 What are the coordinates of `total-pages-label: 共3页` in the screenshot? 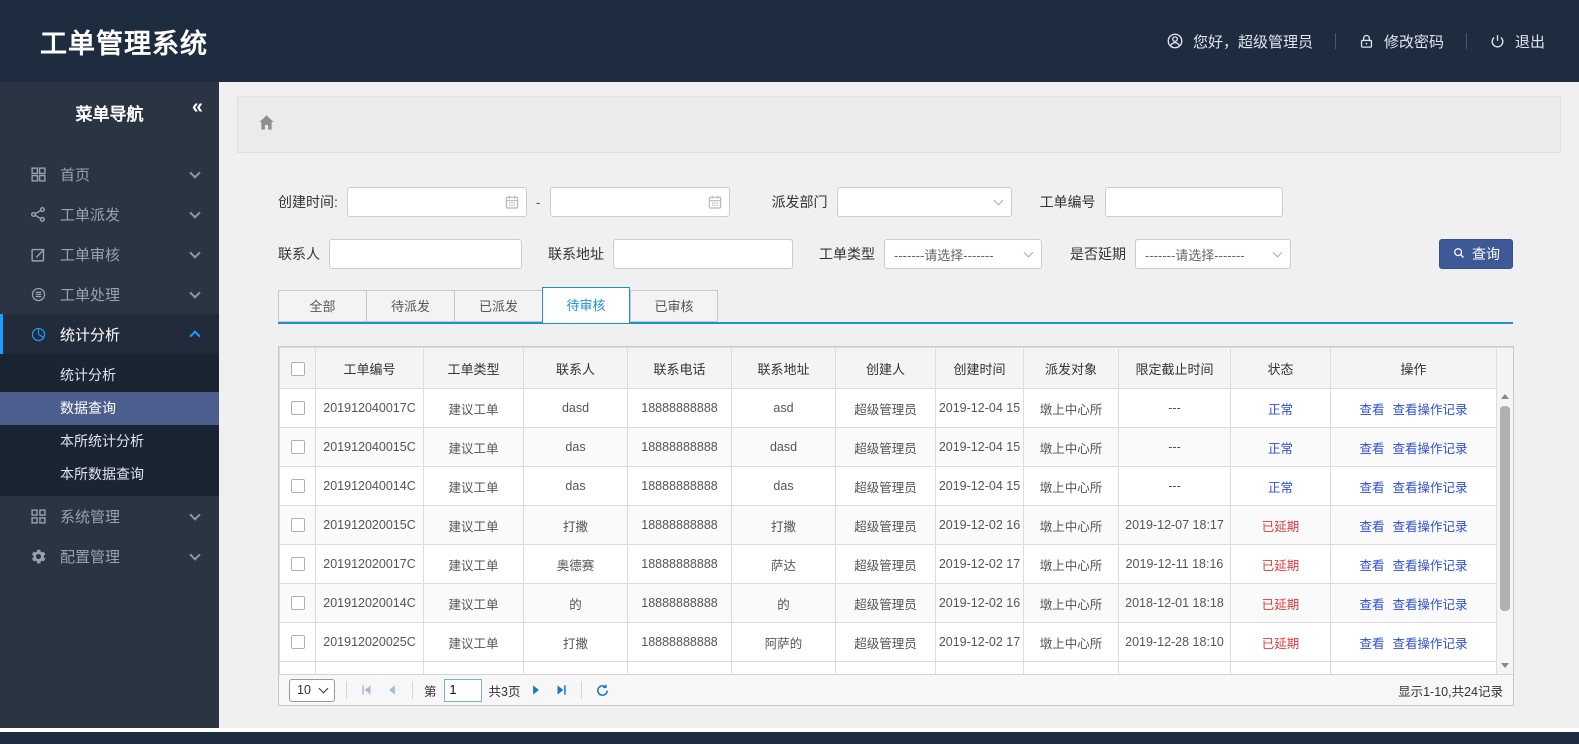 It's located at (504, 691).